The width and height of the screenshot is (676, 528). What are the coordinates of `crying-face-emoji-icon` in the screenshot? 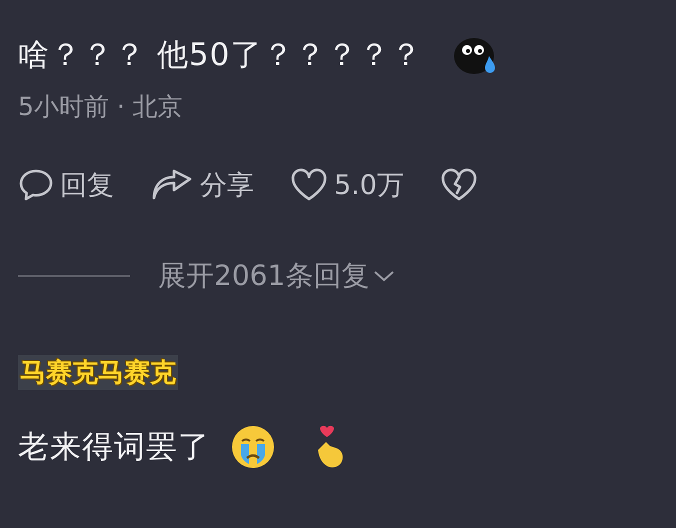 It's located at (253, 447).